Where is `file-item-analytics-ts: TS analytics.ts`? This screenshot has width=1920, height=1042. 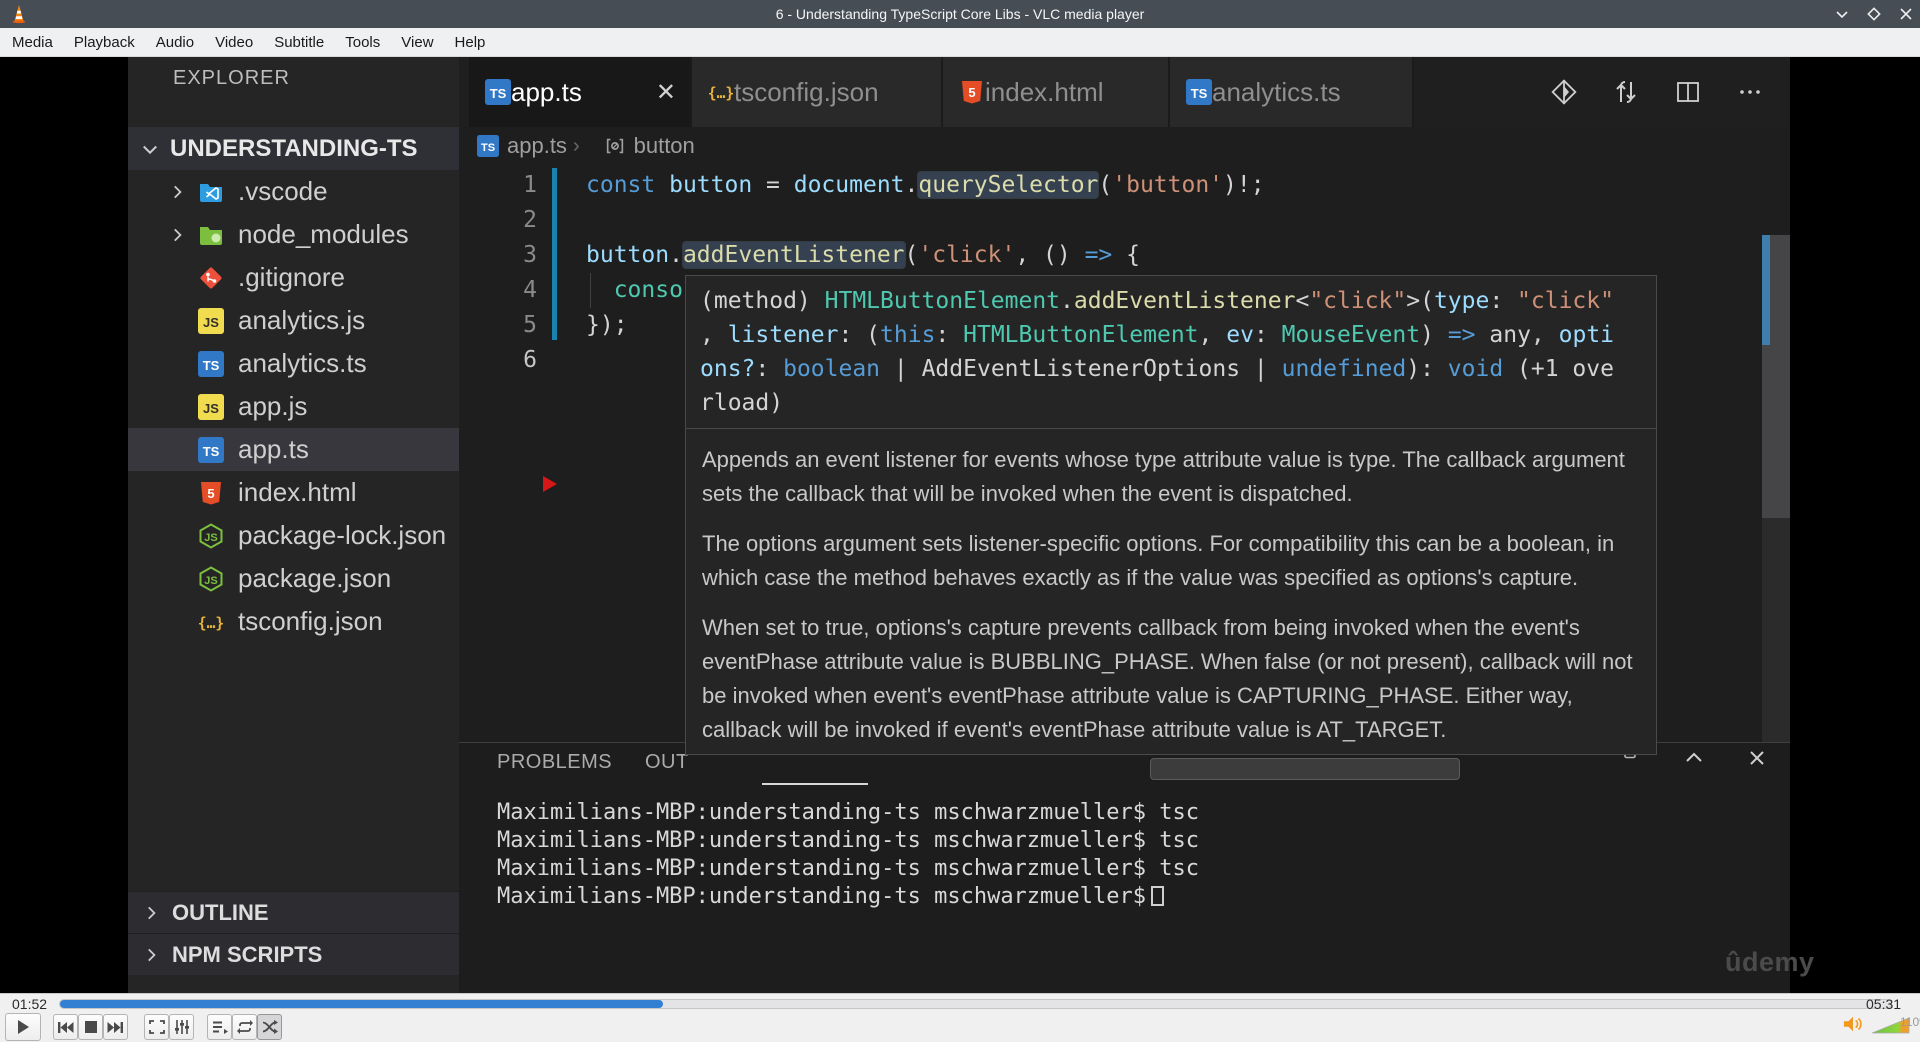 file-item-analytics-ts: TS analytics.ts is located at coordinates (293, 363).